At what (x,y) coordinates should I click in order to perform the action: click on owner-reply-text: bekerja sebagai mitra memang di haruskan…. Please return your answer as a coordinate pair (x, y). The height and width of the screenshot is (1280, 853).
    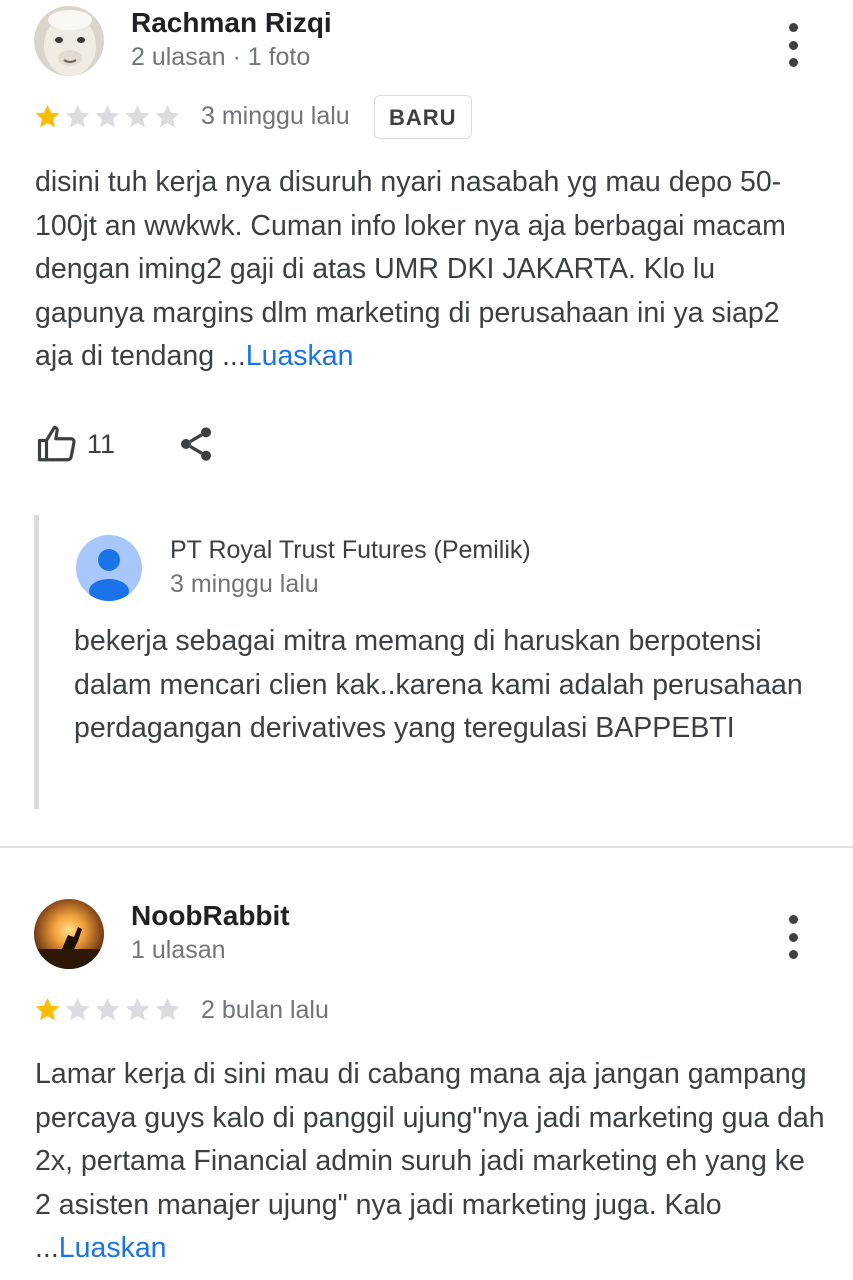
    Looking at the image, I should click on (438, 684).